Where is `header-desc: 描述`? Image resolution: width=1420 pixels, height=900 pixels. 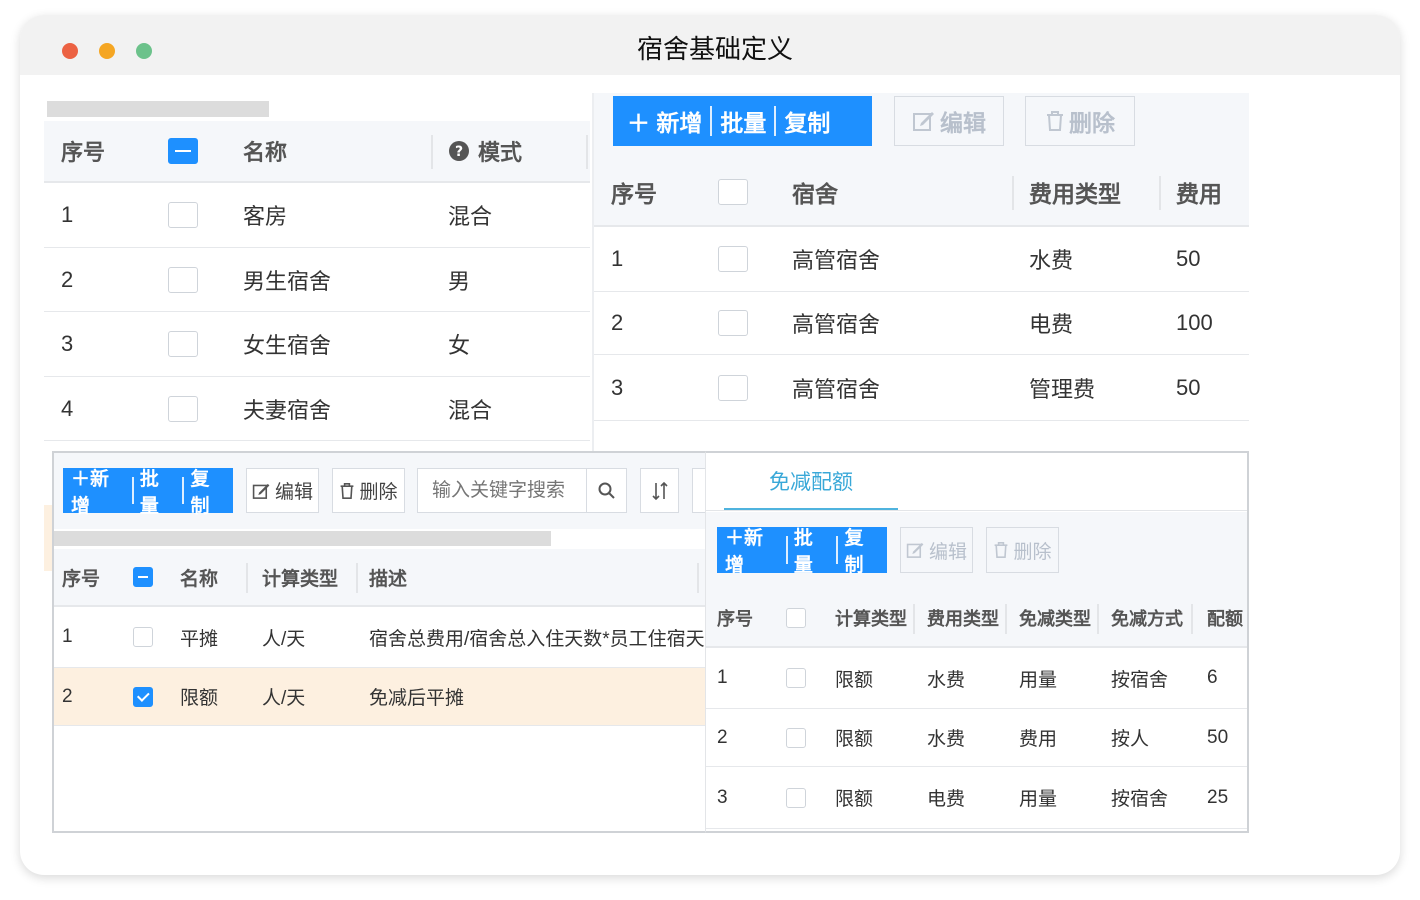 header-desc: 描述 is located at coordinates (388, 579).